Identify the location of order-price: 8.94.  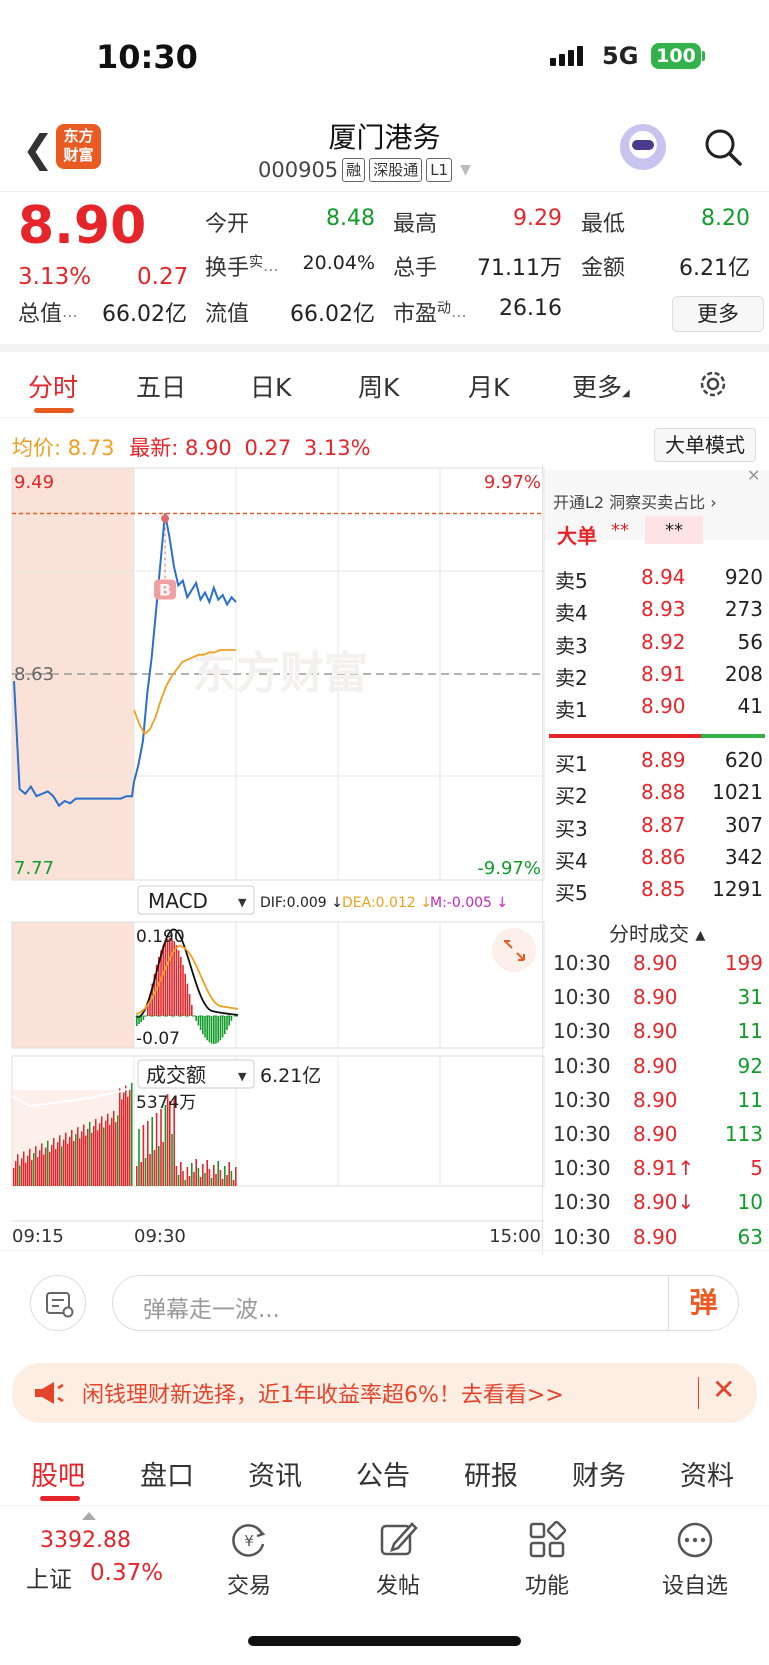
(663, 577).